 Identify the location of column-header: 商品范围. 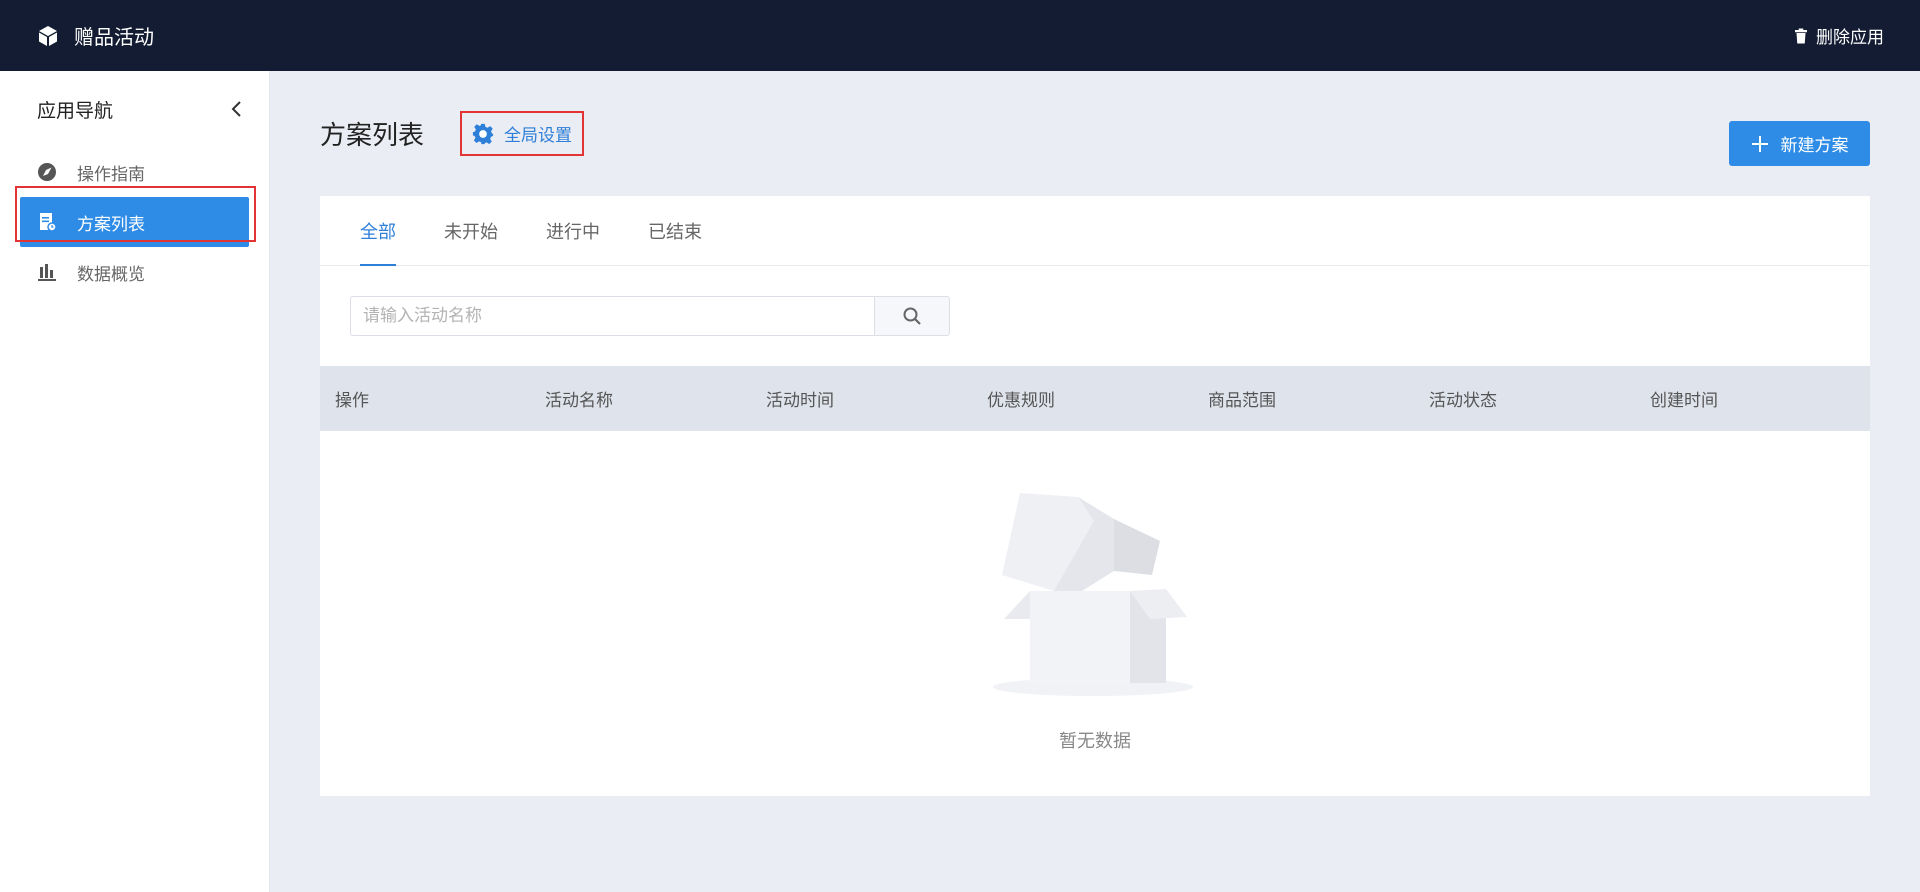
(1242, 401).